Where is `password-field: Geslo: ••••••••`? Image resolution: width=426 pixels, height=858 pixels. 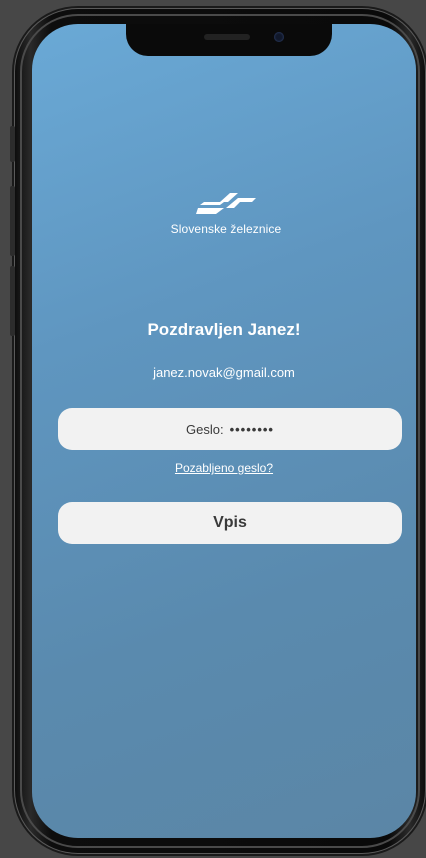
password-field: Geslo: •••••••• is located at coordinates (230, 429).